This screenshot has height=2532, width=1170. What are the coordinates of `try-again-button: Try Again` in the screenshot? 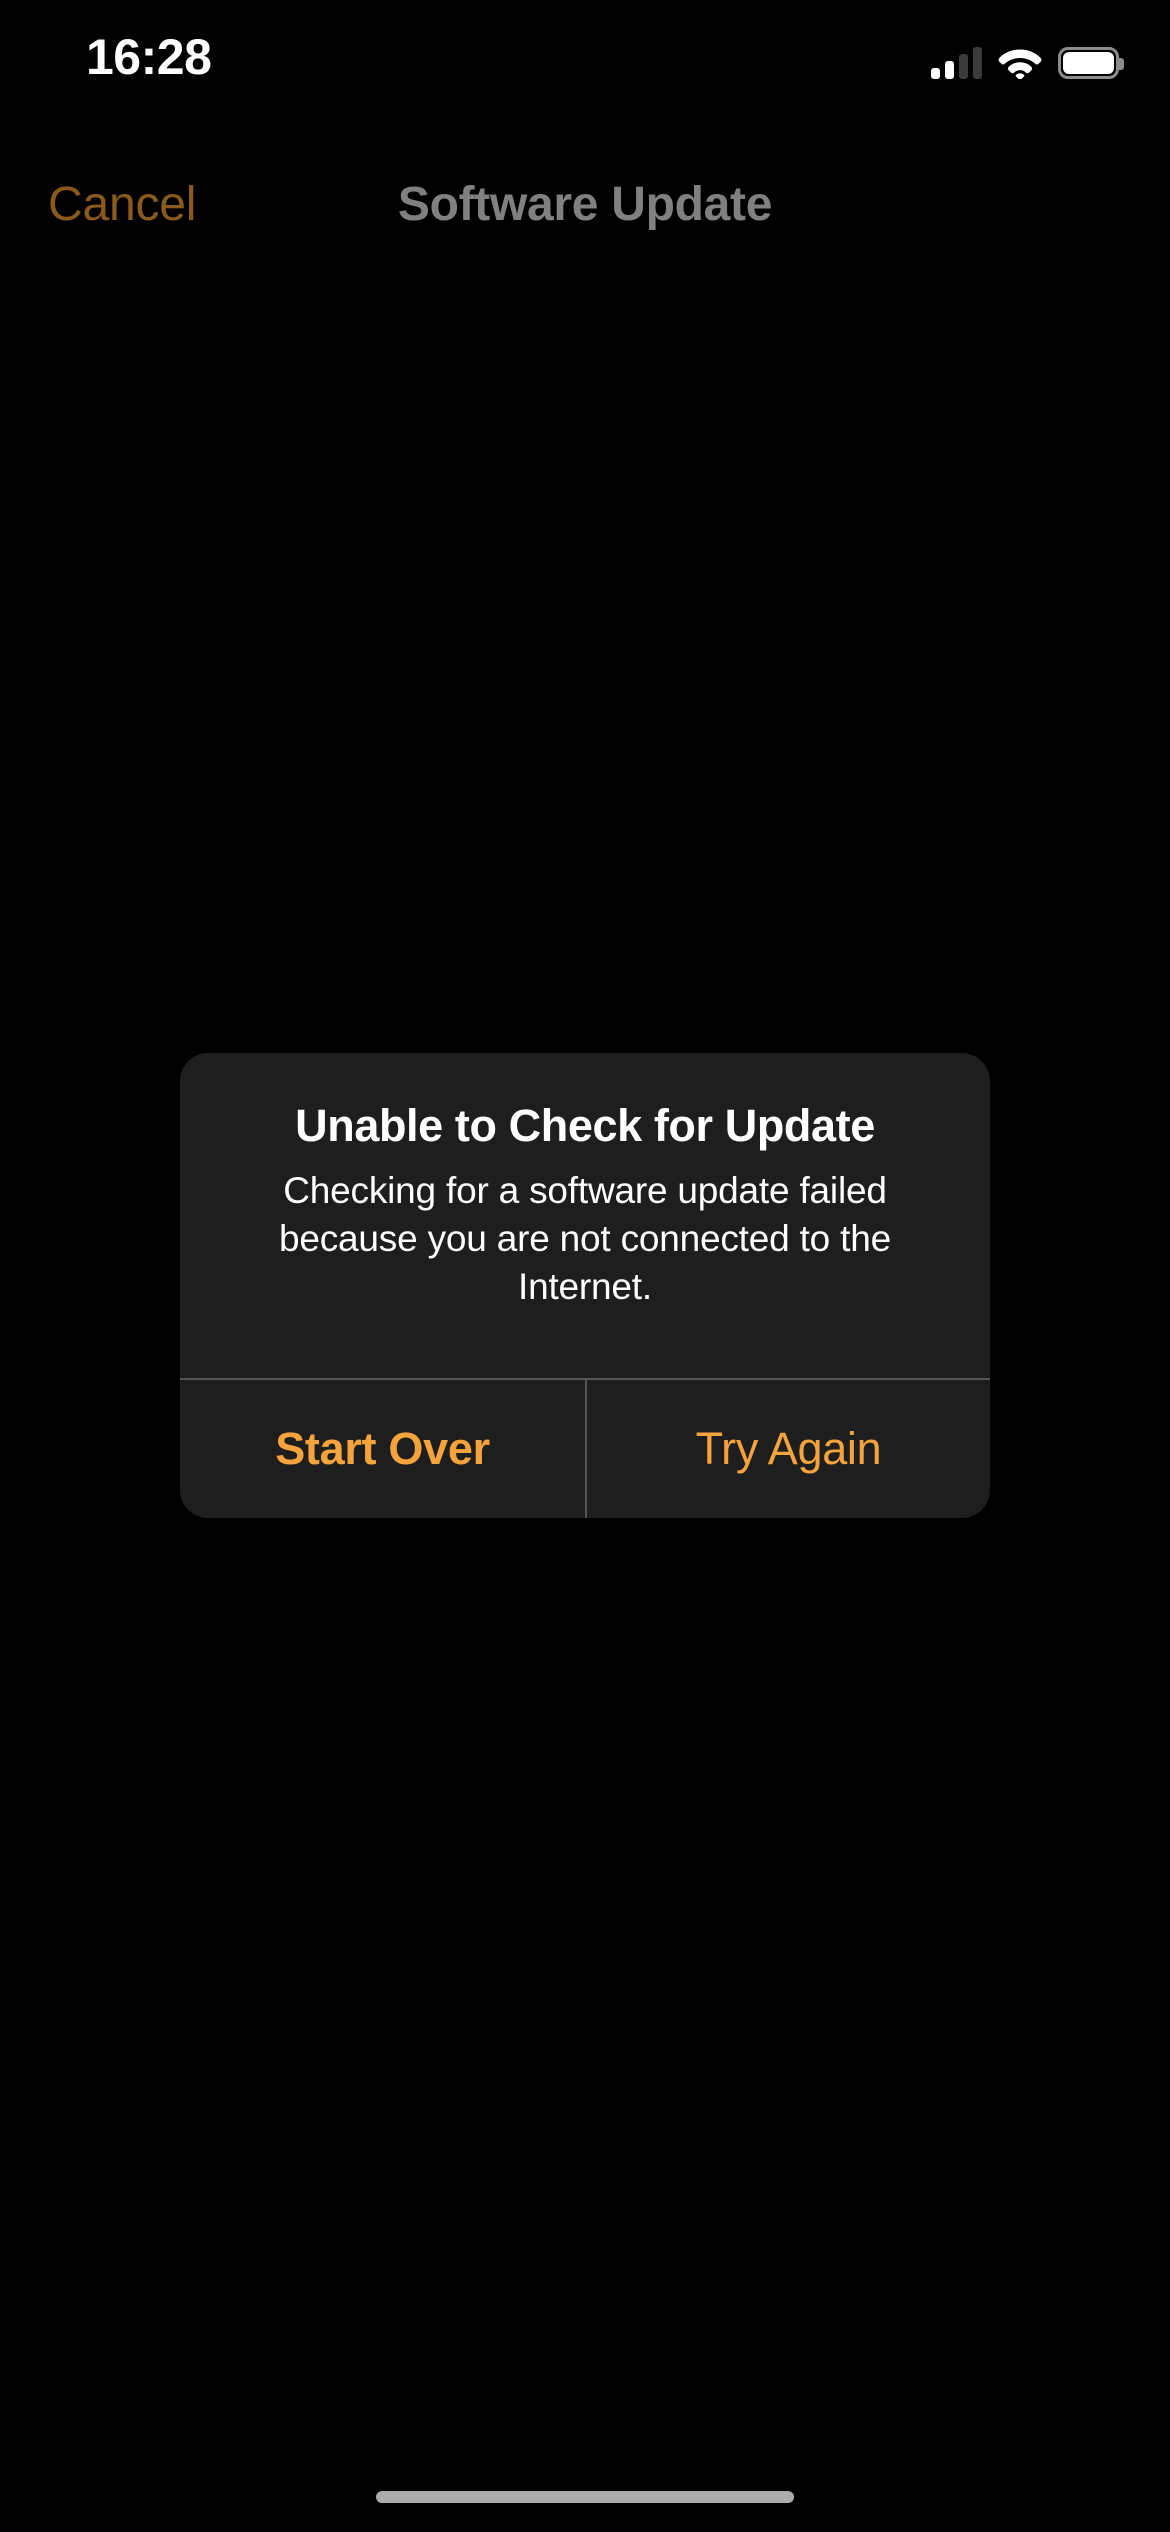 It's located at (787, 1449).